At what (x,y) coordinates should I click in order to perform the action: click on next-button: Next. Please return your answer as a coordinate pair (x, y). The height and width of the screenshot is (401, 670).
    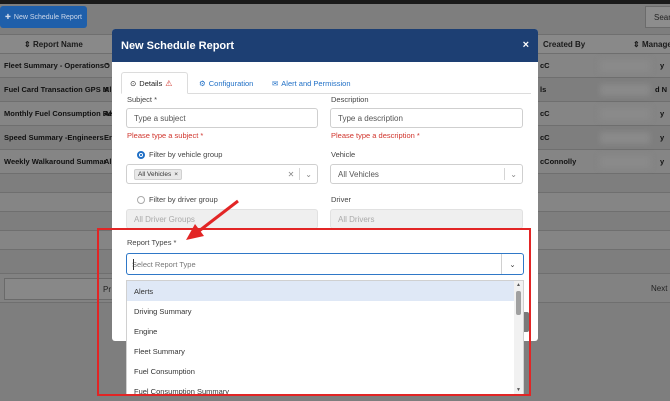
    Looking at the image, I should click on (659, 288).